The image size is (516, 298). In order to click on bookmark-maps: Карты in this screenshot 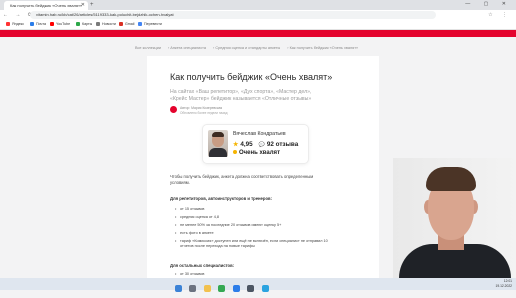, I will do `click(84, 24)`.